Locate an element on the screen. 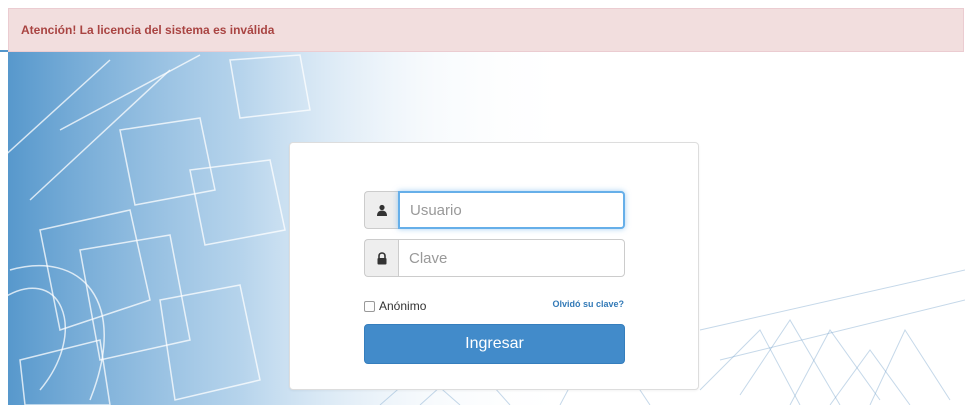  left-edge-strip is located at coordinates (4, 228).